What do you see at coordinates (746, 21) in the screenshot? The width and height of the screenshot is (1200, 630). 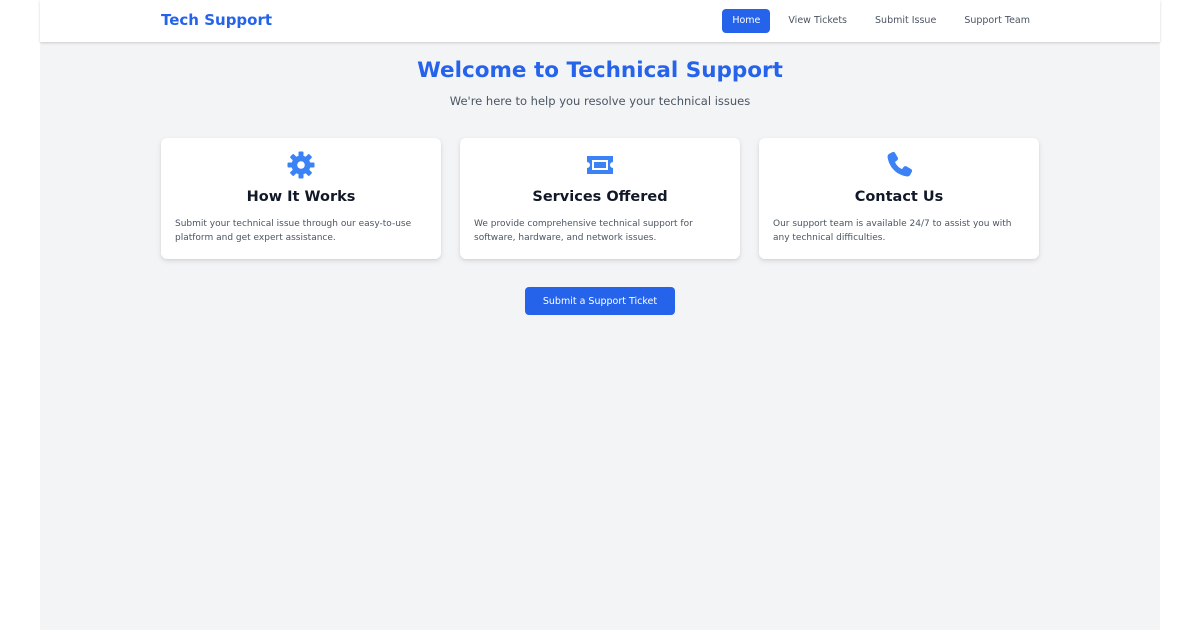 I see `nav-home: Home` at bounding box center [746, 21].